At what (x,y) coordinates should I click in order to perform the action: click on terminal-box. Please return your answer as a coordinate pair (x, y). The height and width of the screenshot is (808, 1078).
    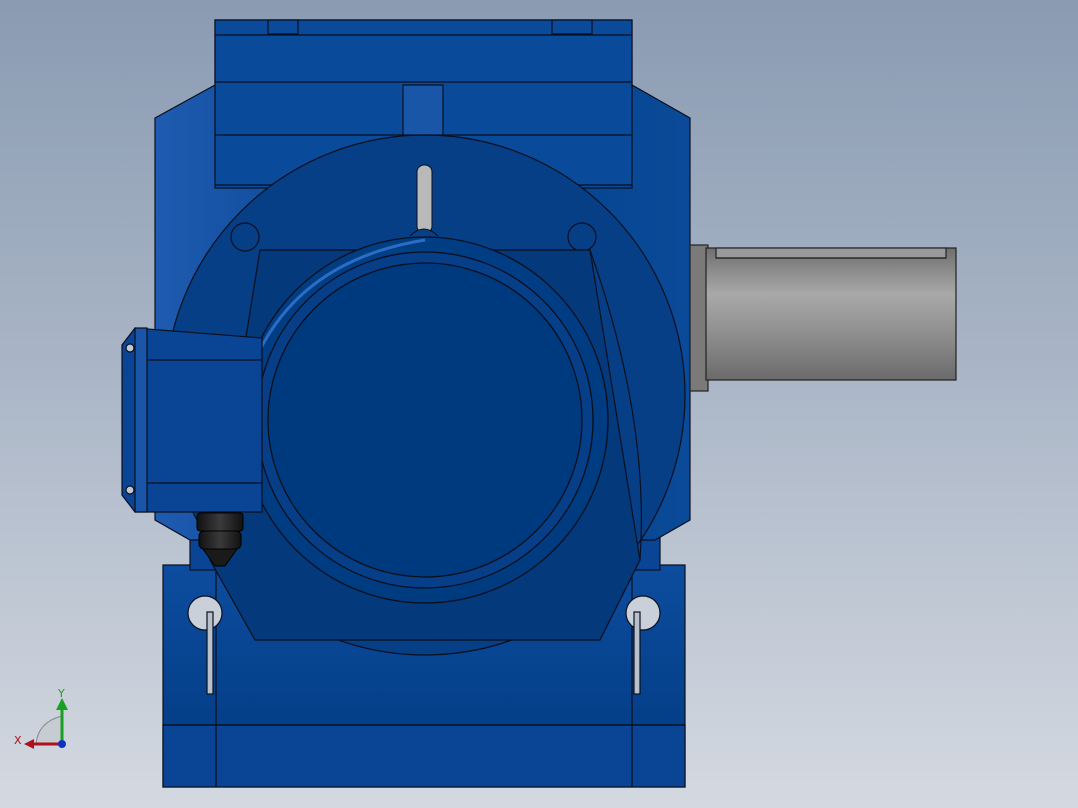
    Looking at the image, I should click on (192, 420).